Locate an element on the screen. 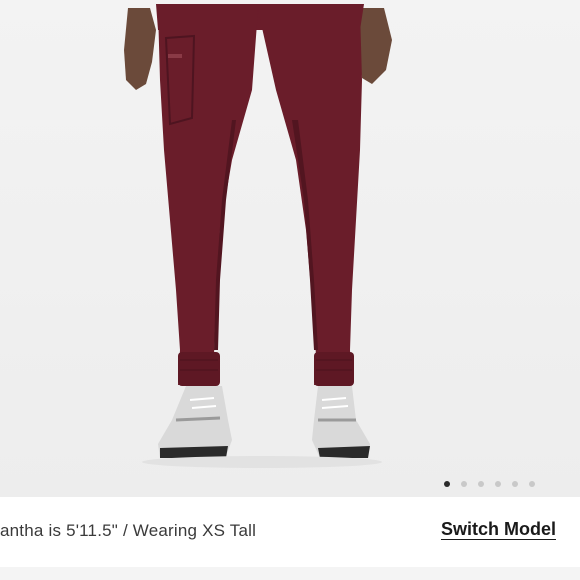  right-hand is located at coordinates (375, 46).